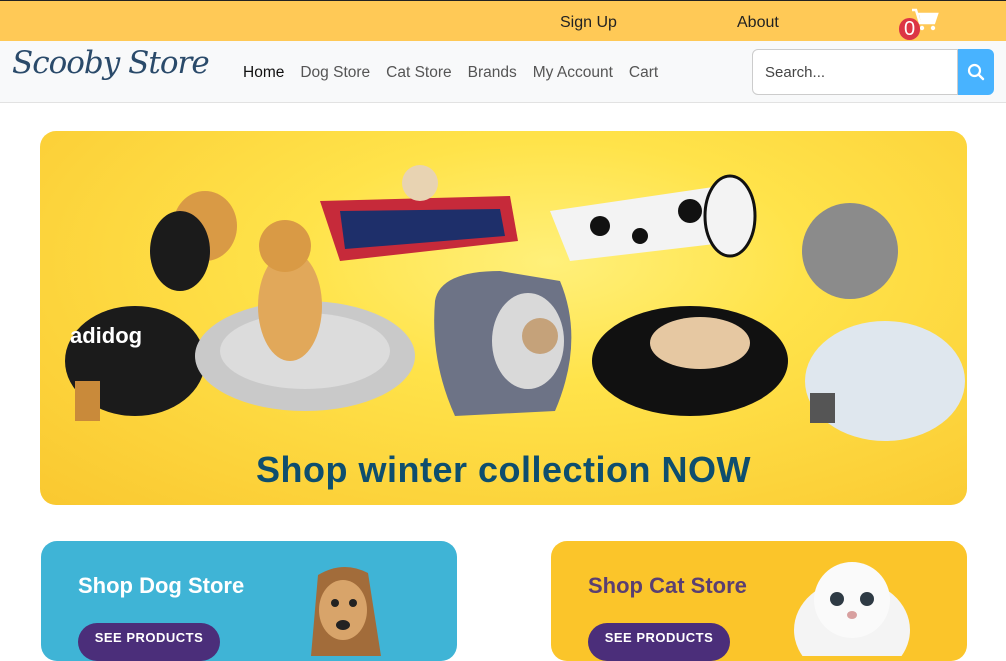  I want to click on dog-portrait-image, so click(346, 611).